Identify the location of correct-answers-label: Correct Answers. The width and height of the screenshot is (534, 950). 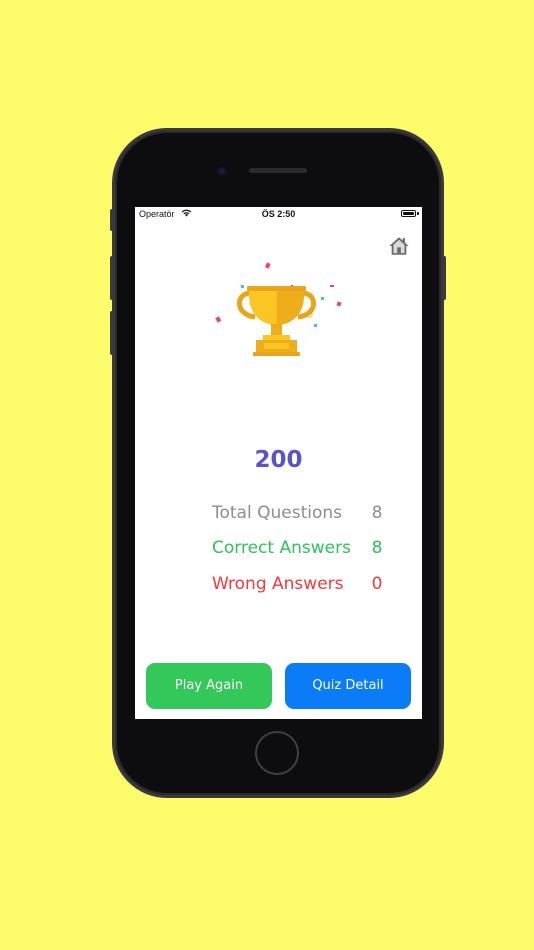
(281, 548).